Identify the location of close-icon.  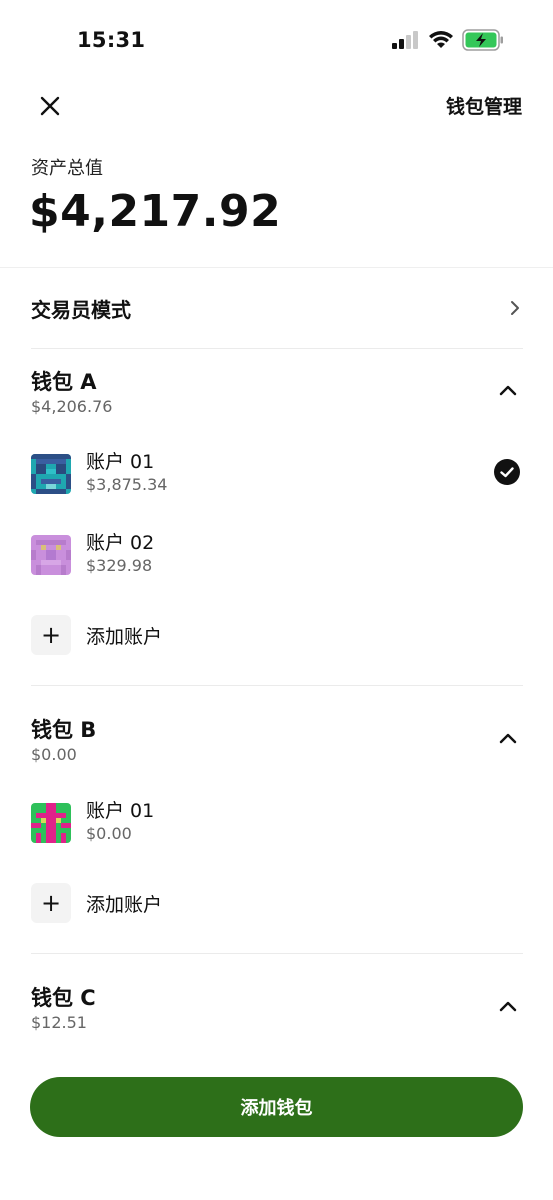
(50, 106).